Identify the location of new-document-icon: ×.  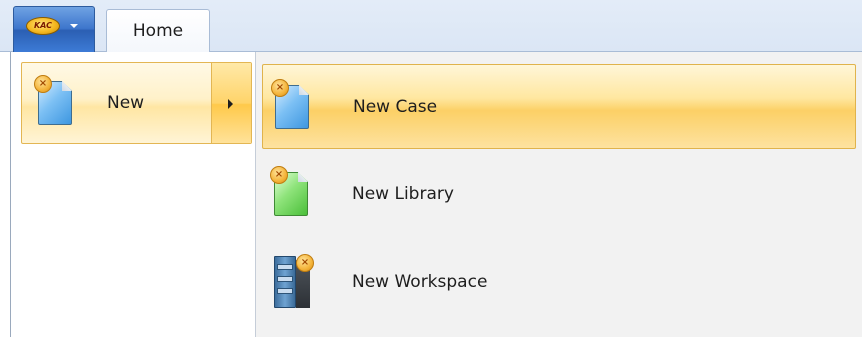
(54, 101).